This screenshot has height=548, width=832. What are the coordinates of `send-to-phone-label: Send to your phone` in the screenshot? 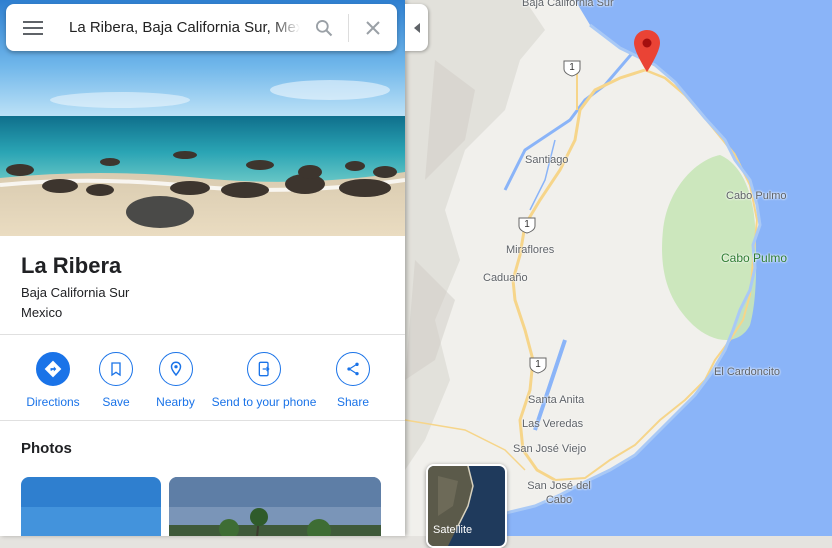 It's located at (264, 402).